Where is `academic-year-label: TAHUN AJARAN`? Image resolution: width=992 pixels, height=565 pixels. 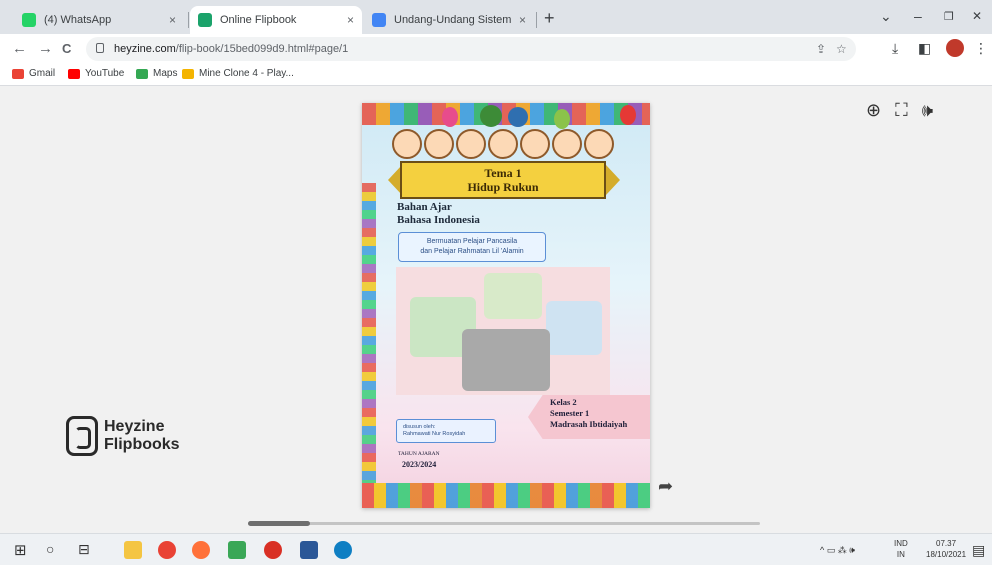
academic-year-label: TAHUN AJARAN is located at coordinates (419, 454).